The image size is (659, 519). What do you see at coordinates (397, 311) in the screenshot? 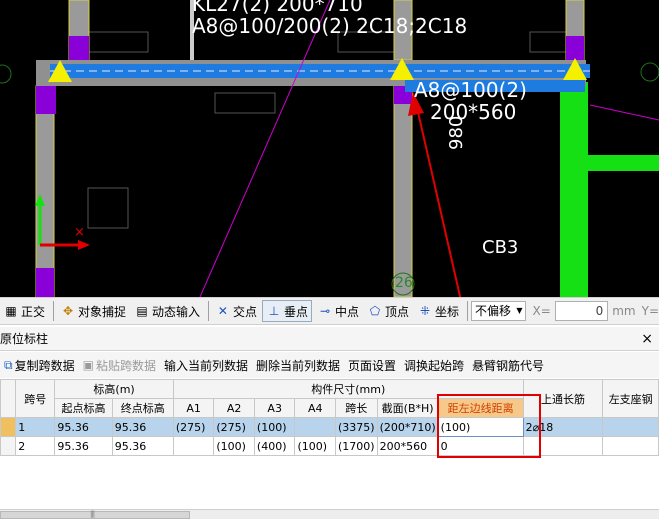
I see `vertex-label: 顶点` at bounding box center [397, 311].